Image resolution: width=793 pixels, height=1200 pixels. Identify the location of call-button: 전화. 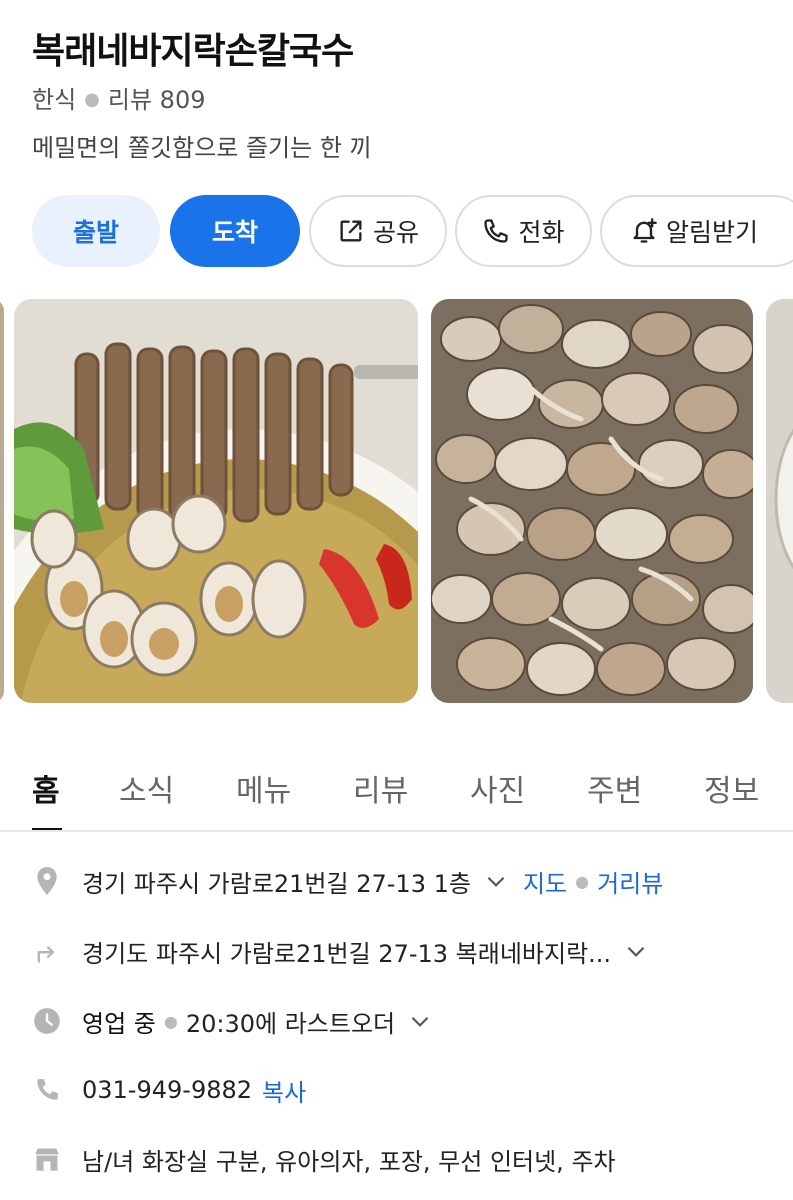
(523, 231).